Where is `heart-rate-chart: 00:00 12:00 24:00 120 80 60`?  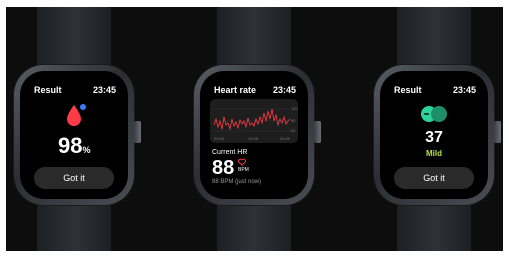
heart-rate-chart: 00:00 12:00 24:00 120 80 60 is located at coordinates (254, 121).